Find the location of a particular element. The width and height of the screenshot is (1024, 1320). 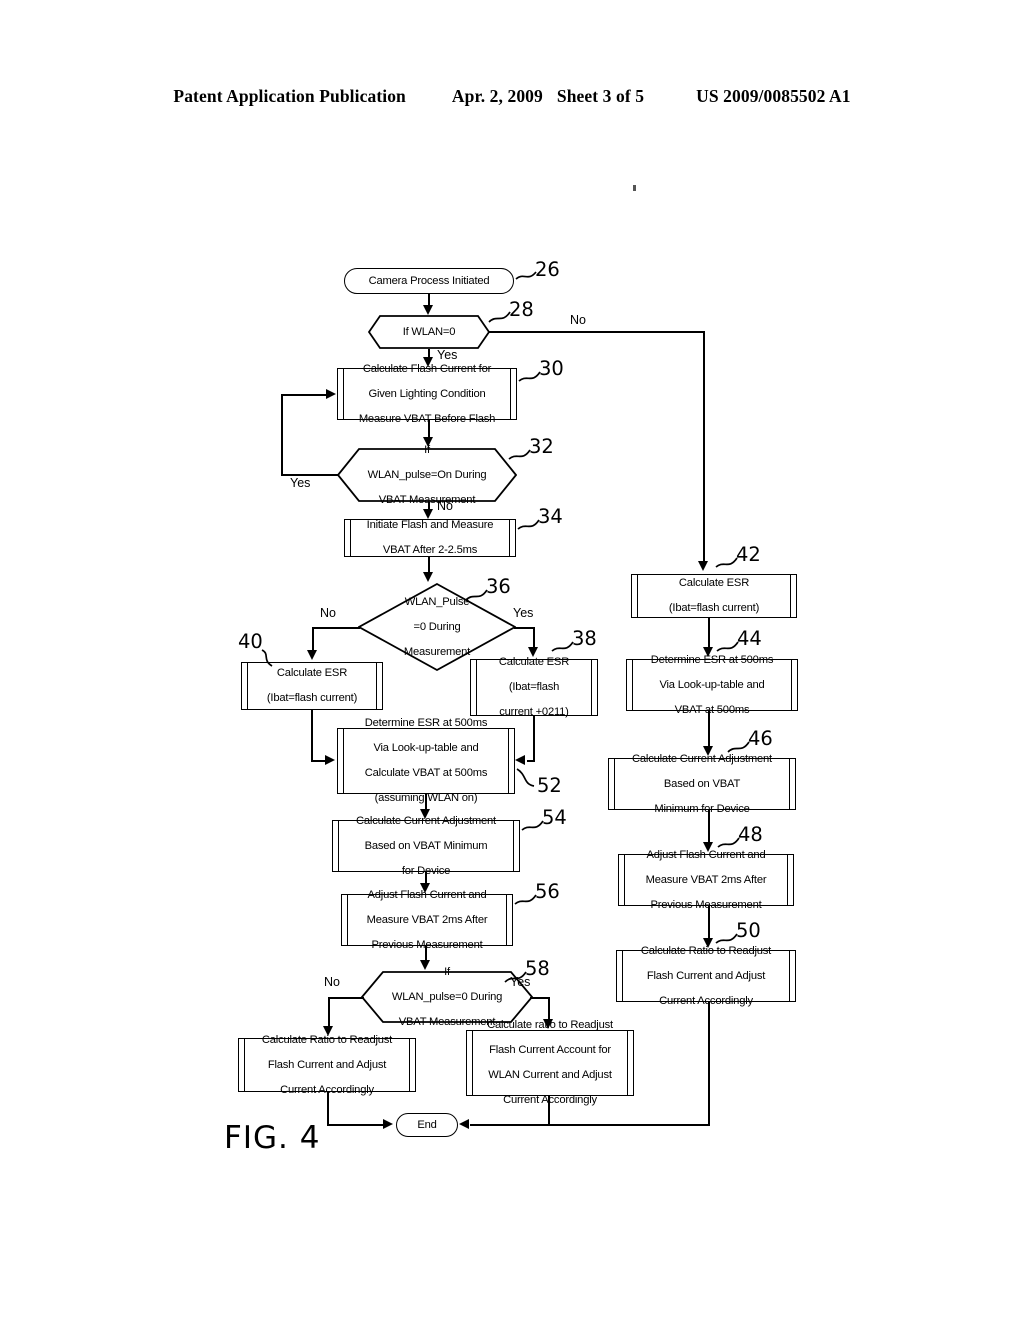

node-calculate-esr-40: Calculate ESR (Ibat=flash current) is located at coordinates (312, 686).